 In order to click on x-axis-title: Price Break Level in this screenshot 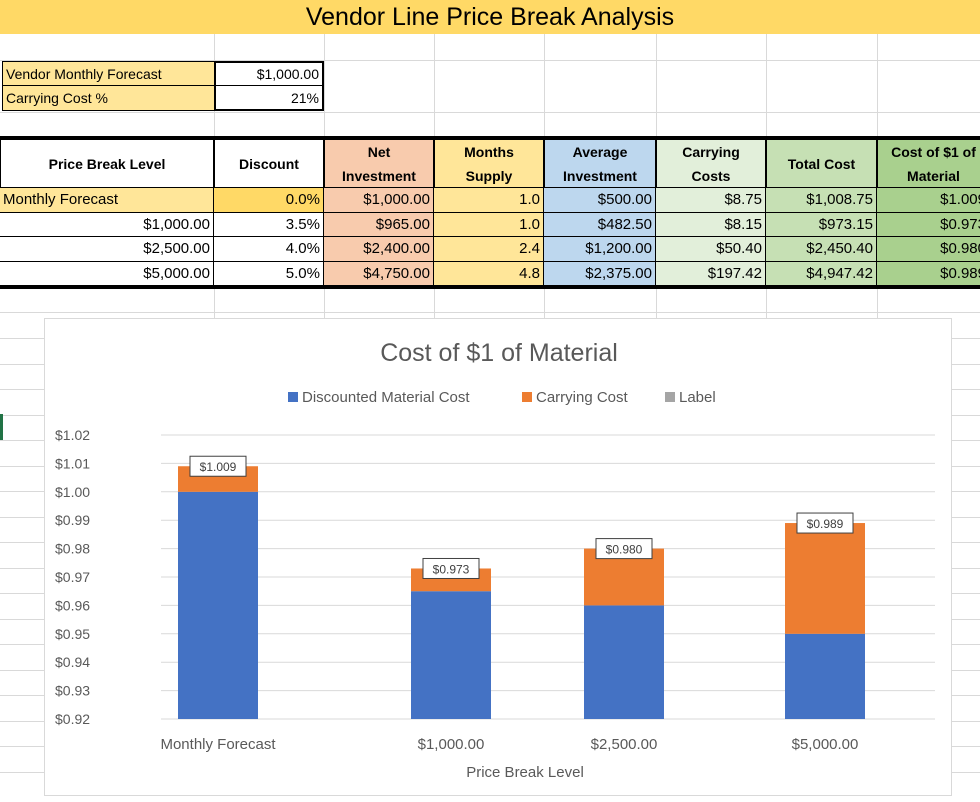, I will do `click(525, 772)`.